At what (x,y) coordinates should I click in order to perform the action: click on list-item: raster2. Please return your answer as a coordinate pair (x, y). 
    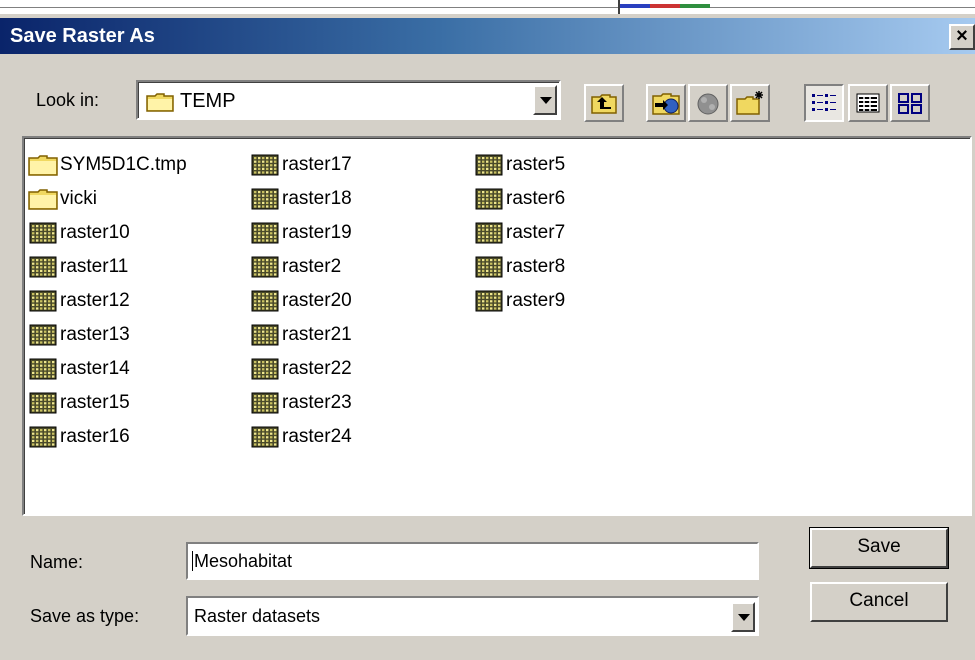
    Looking at the image, I should click on (301, 267).